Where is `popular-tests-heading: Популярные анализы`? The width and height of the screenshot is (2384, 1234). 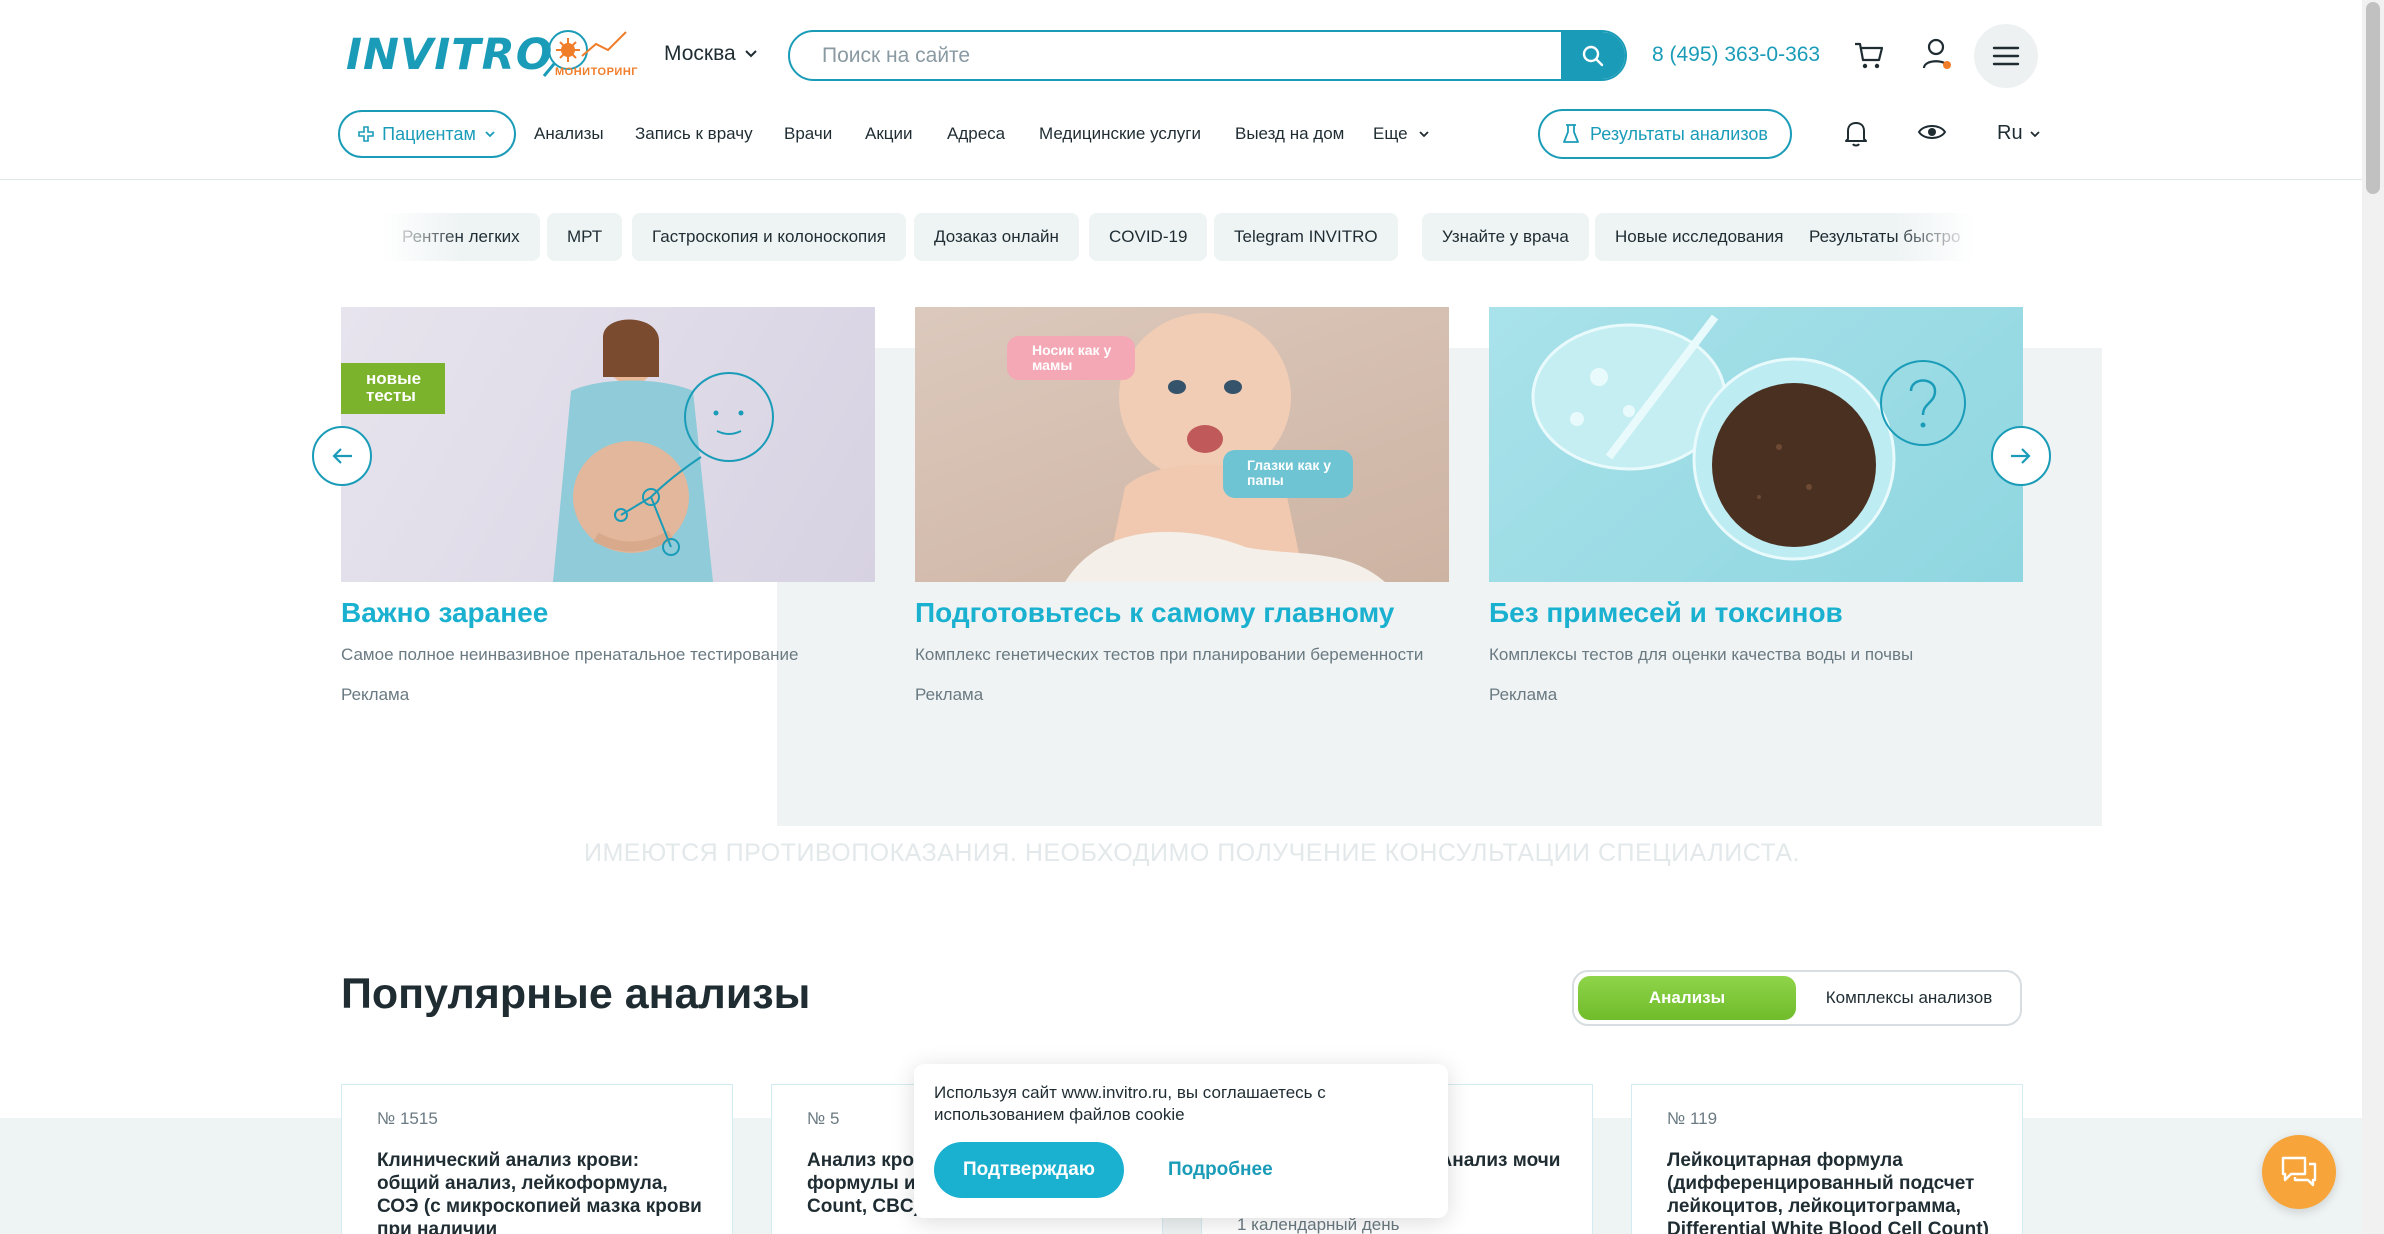
popular-tests-heading: Популярные анализы is located at coordinates (576, 994).